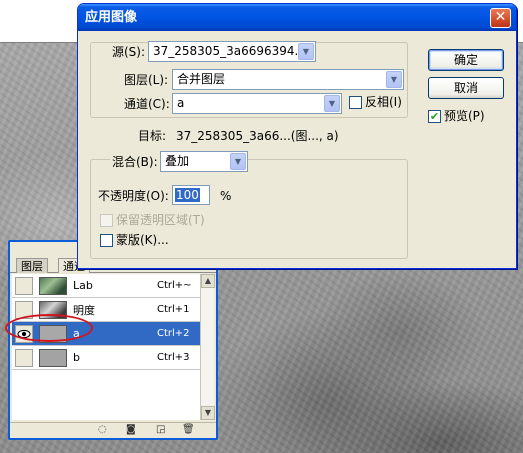 The height and width of the screenshot is (453, 523). What do you see at coordinates (135, 162) in the screenshot?
I see `blending-label: 混合(B):` at bounding box center [135, 162].